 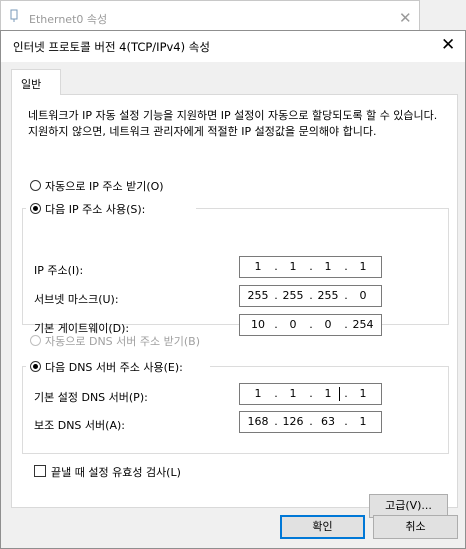 What do you see at coordinates (258, 393) in the screenshot?
I see `preferred-dns-octet-1: 1` at bounding box center [258, 393].